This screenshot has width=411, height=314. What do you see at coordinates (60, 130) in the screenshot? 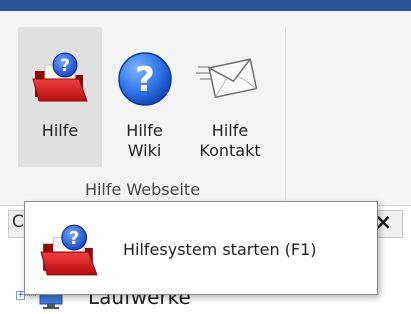
I see `hilfe-button-label: Hilfe` at bounding box center [60, 130].